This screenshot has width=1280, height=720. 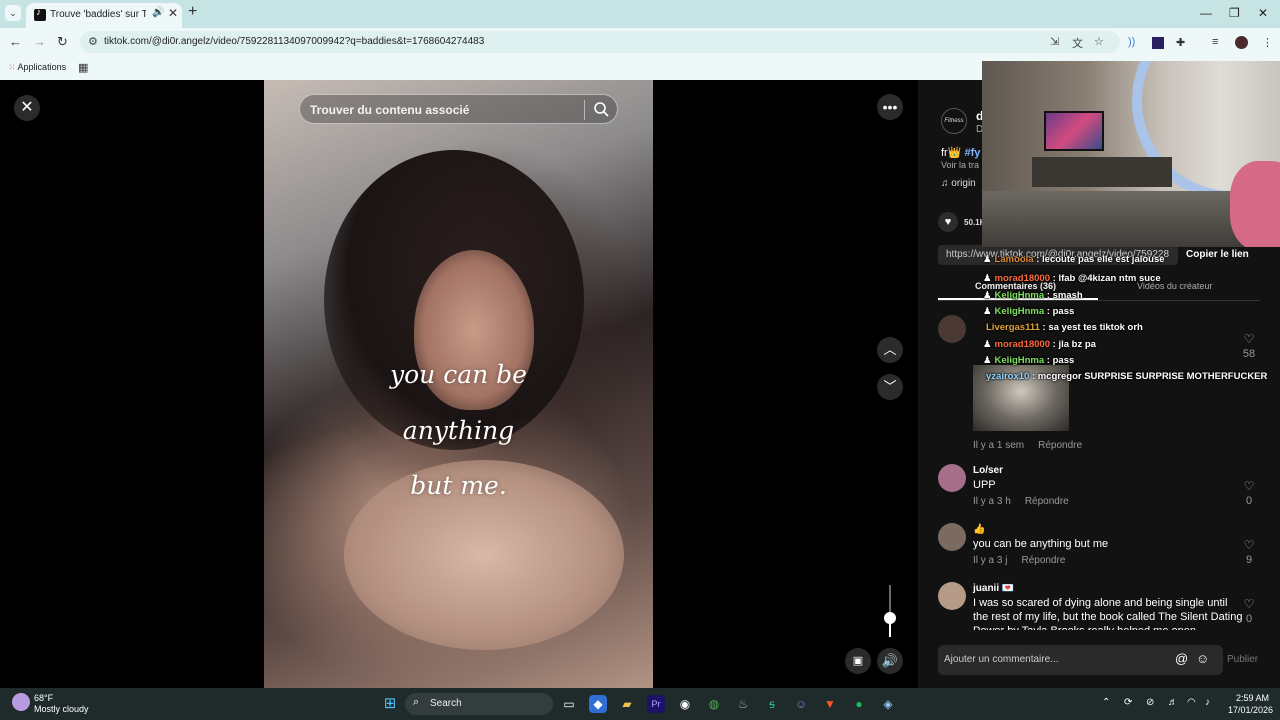 I want to click on weather-description: Mostly cloudy, so click(x=61, y=709).